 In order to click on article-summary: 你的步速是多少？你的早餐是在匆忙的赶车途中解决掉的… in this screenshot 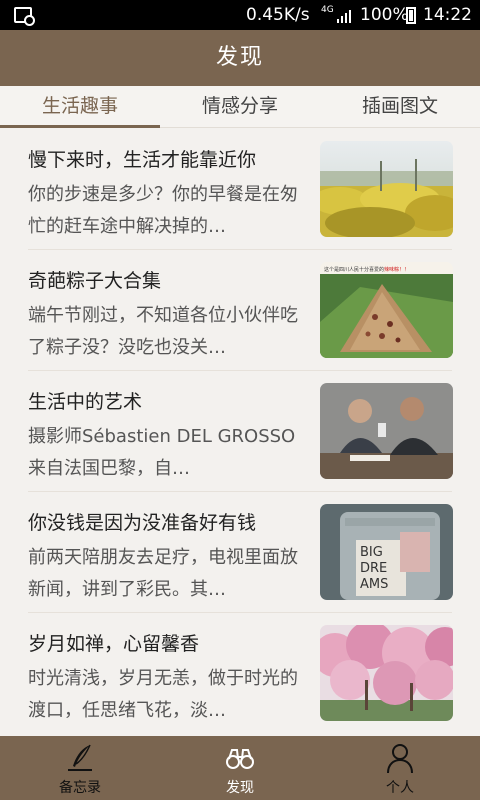, I will do `click(163, 210)`.